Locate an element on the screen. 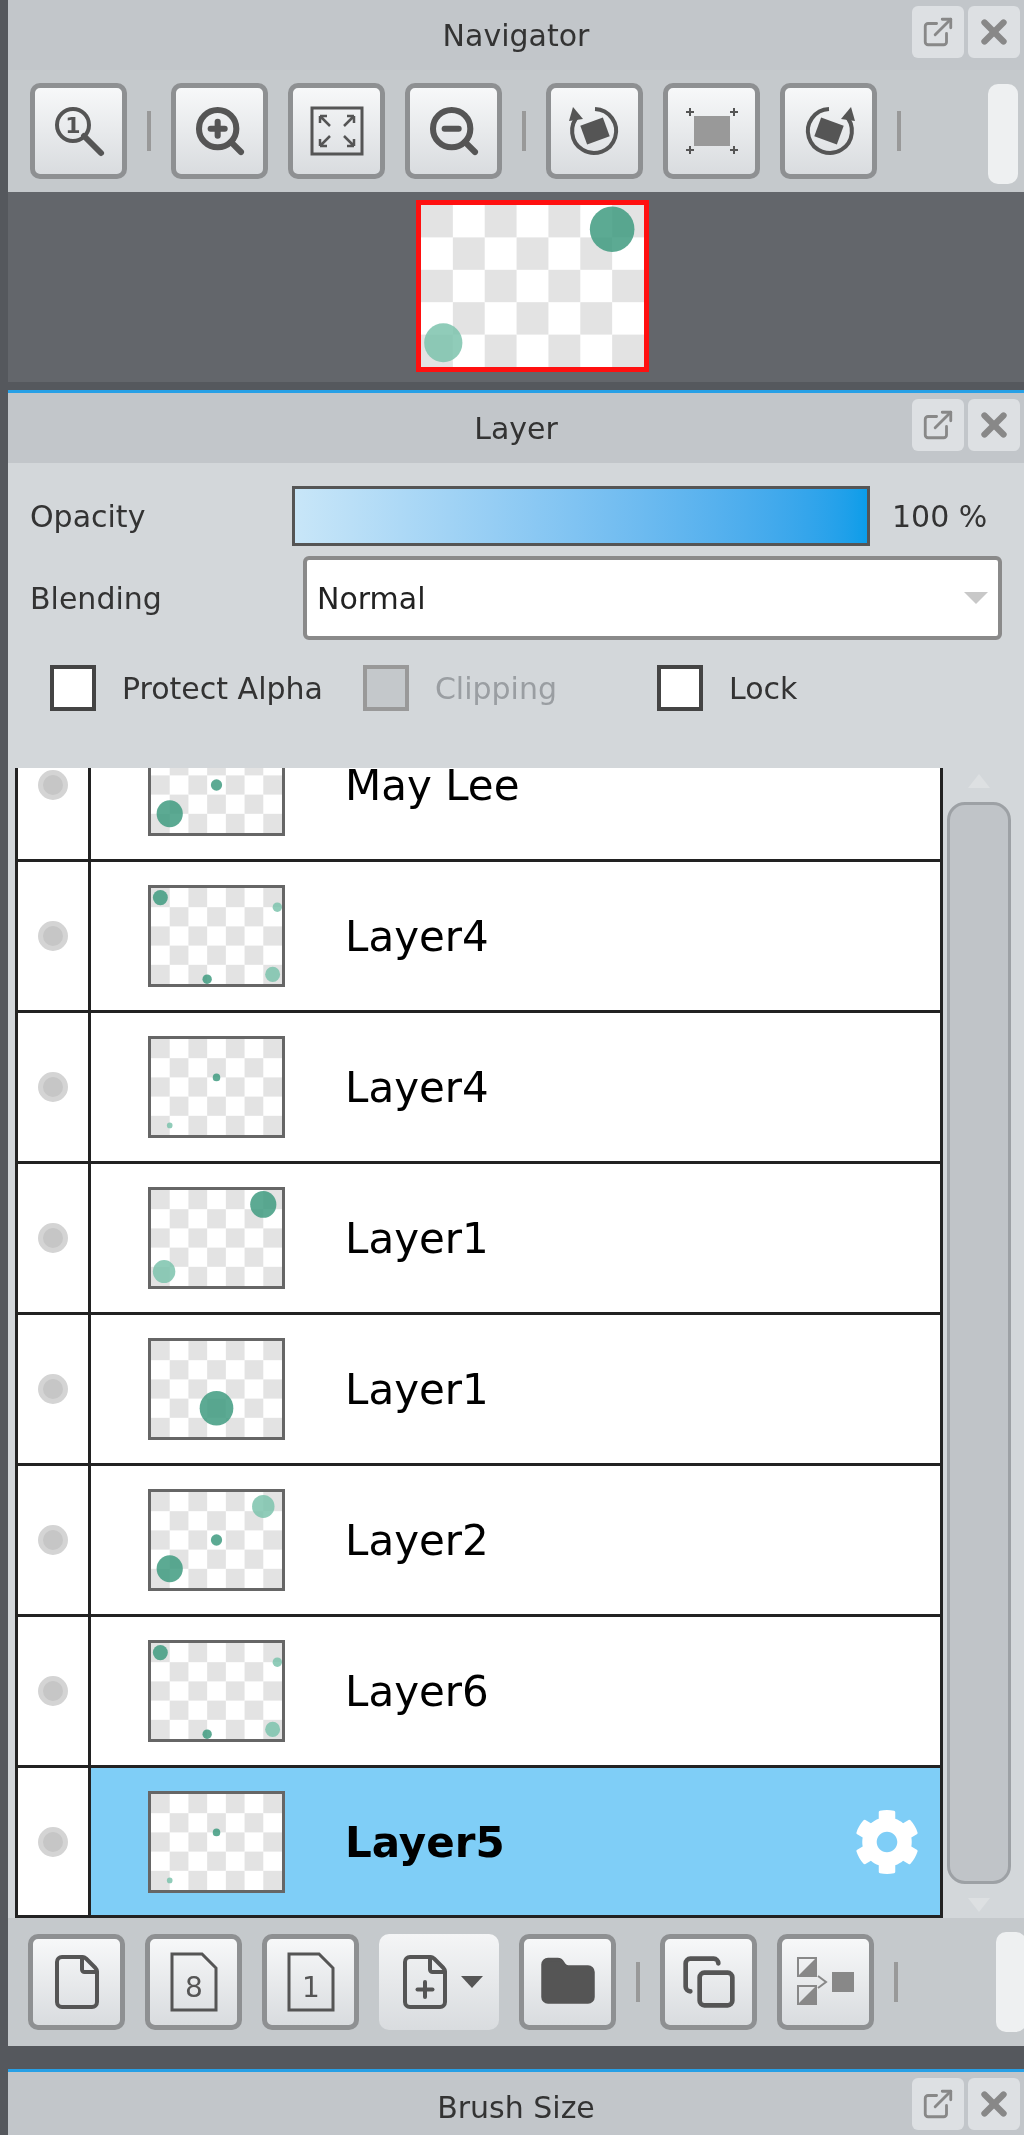 Image resolution: width=1024 pixels, height=2135 pixels. rotate-left-button is located at coordinates (594, 131).